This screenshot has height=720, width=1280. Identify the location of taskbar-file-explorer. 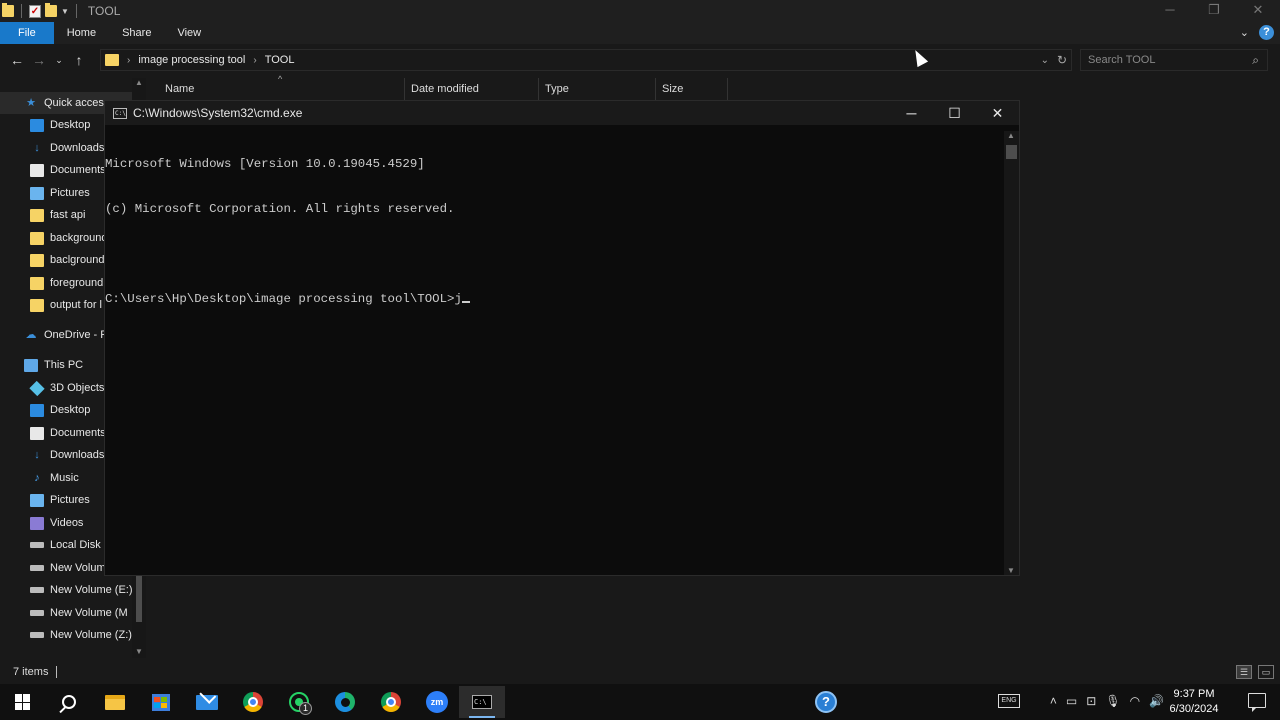
(115, 702).